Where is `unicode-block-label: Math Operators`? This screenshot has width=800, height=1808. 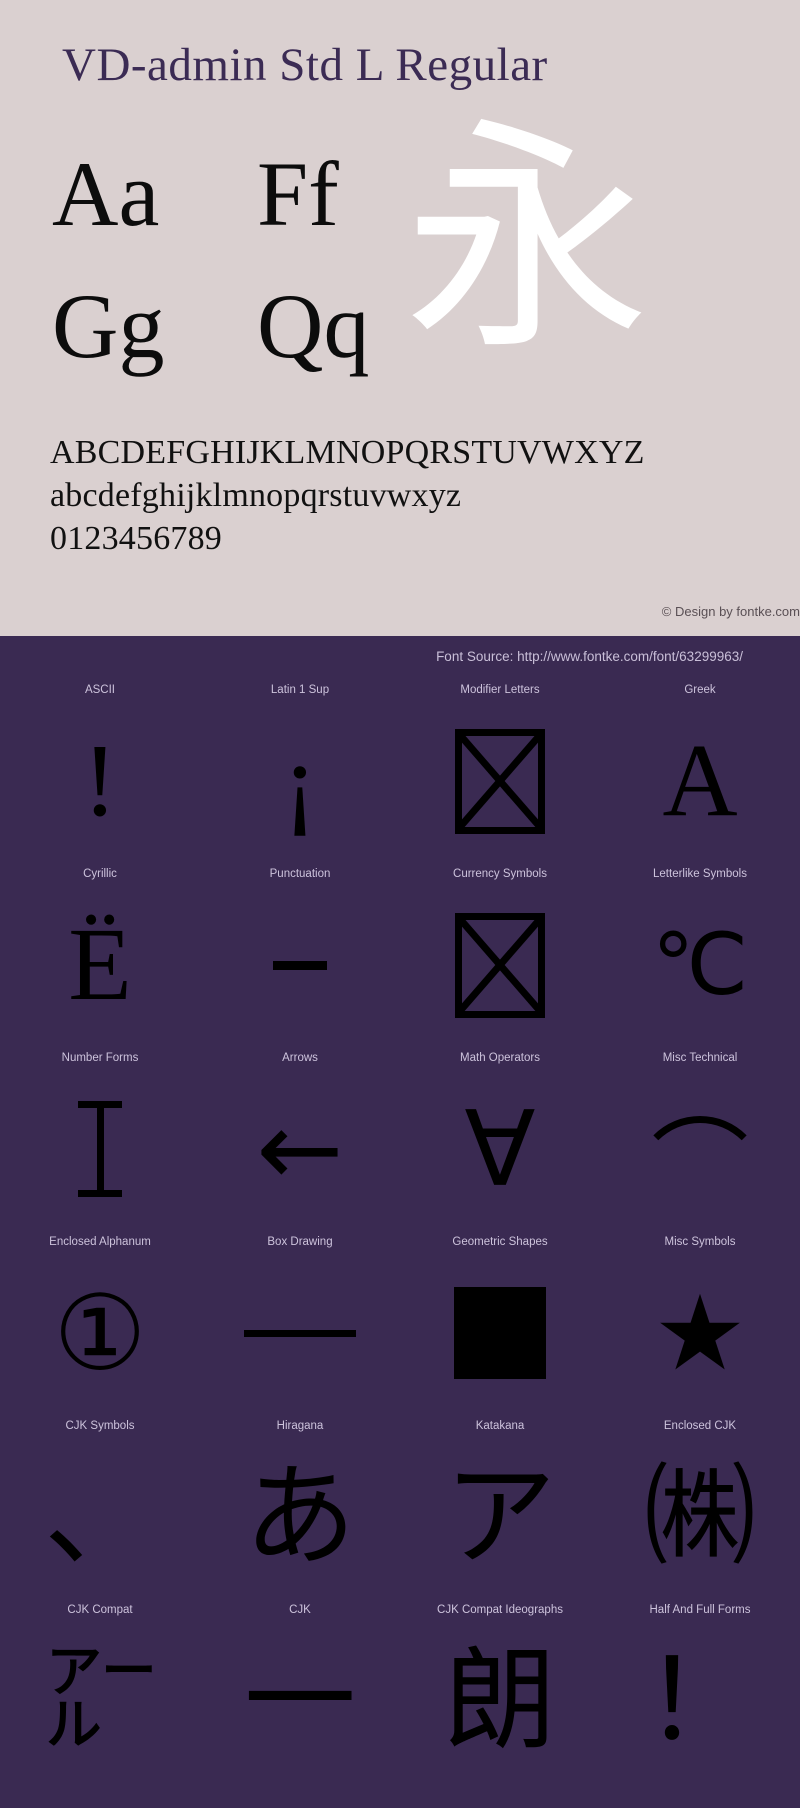 unicode-block-label: Math Operators is located at coordinates (500, 1058).